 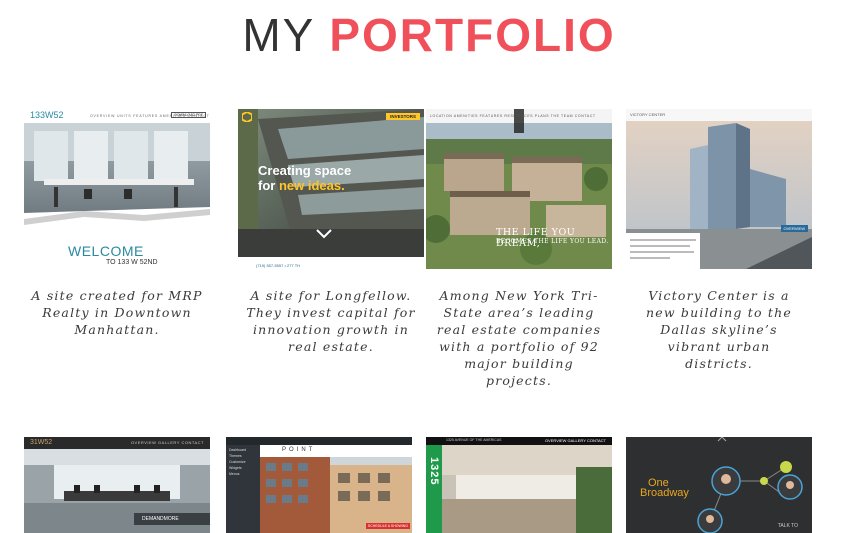 What do you see at coordinates (664, 493) in the screenshot?
I see `logo-line2: Broadway` at bounding box center [664, 493].